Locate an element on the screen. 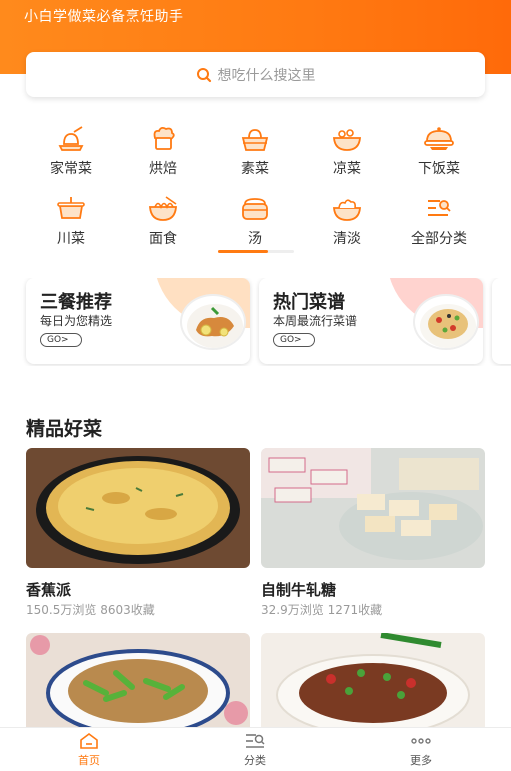 This screenshot has width=511, height=771. category-hongbei: 烘焙 is located at coordinates (163, 152).